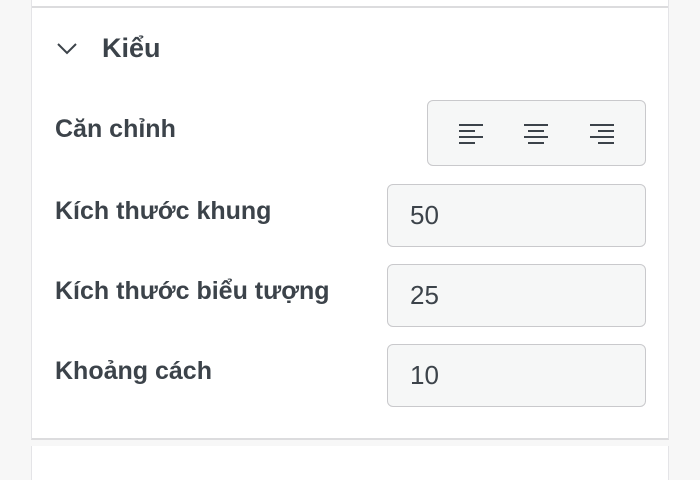 This screenshot has width=700, height=480. Describe the element at coordinates (133, 371) in the screenshot. I see `spacing-label: Khoảng cách` at that location.